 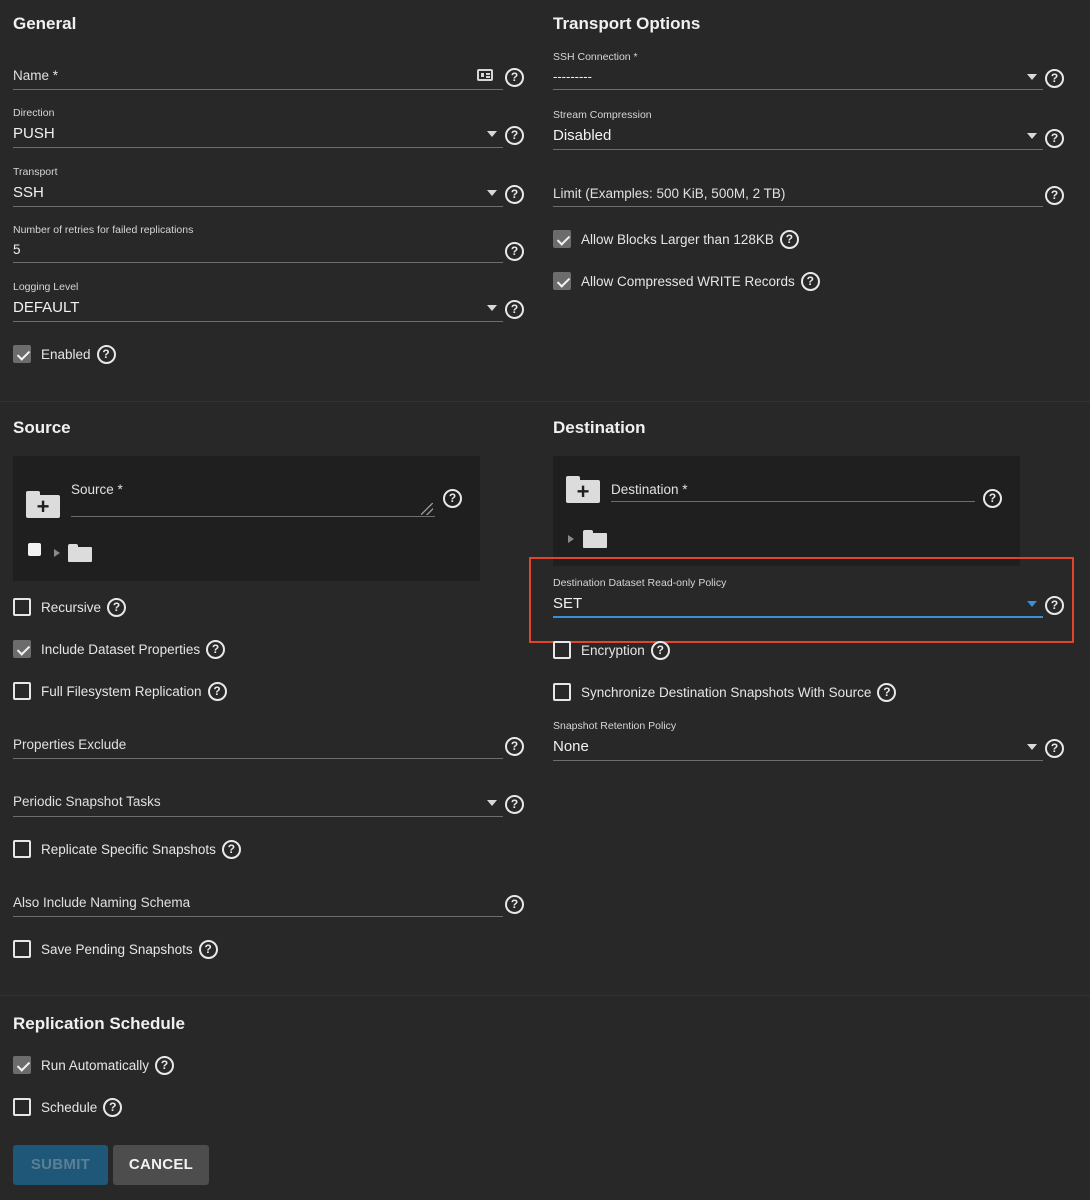 What do you see at coordinates (514, 135) in the screenshot?
I see `direction-help-icon: ?` at bounding box center [514, 135].